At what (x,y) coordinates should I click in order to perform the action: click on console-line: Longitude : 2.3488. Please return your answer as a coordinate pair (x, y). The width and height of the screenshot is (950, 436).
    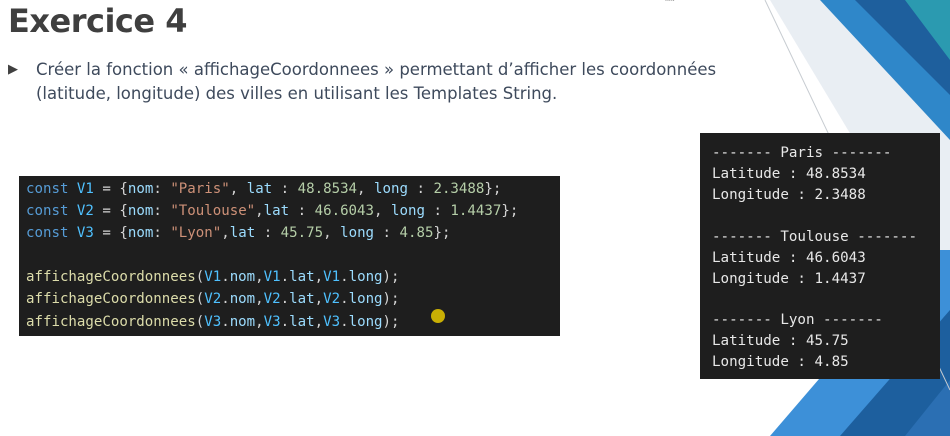
    Looking at the image, I should click on (789, 195).